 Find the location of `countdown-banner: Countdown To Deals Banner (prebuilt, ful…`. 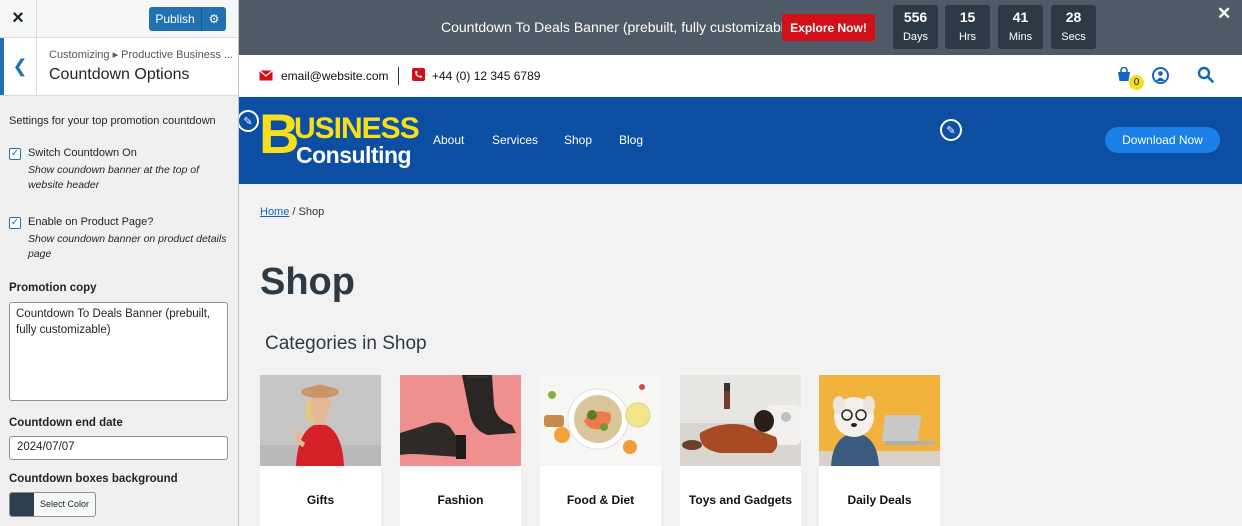

countdown-banner: Countdown To Deals Banner (prebuilt, ful… is located at coordinates (740, 27).